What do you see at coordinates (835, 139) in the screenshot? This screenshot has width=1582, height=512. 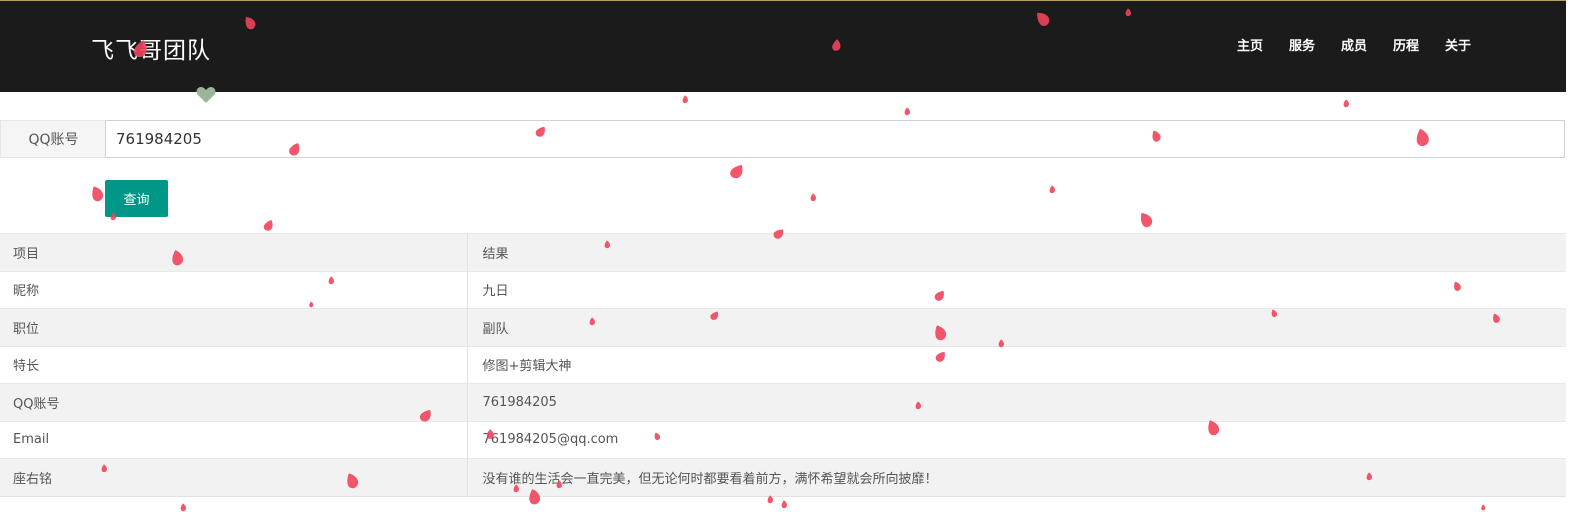 I see `qq-number-input` at bounding box center [835, 139].